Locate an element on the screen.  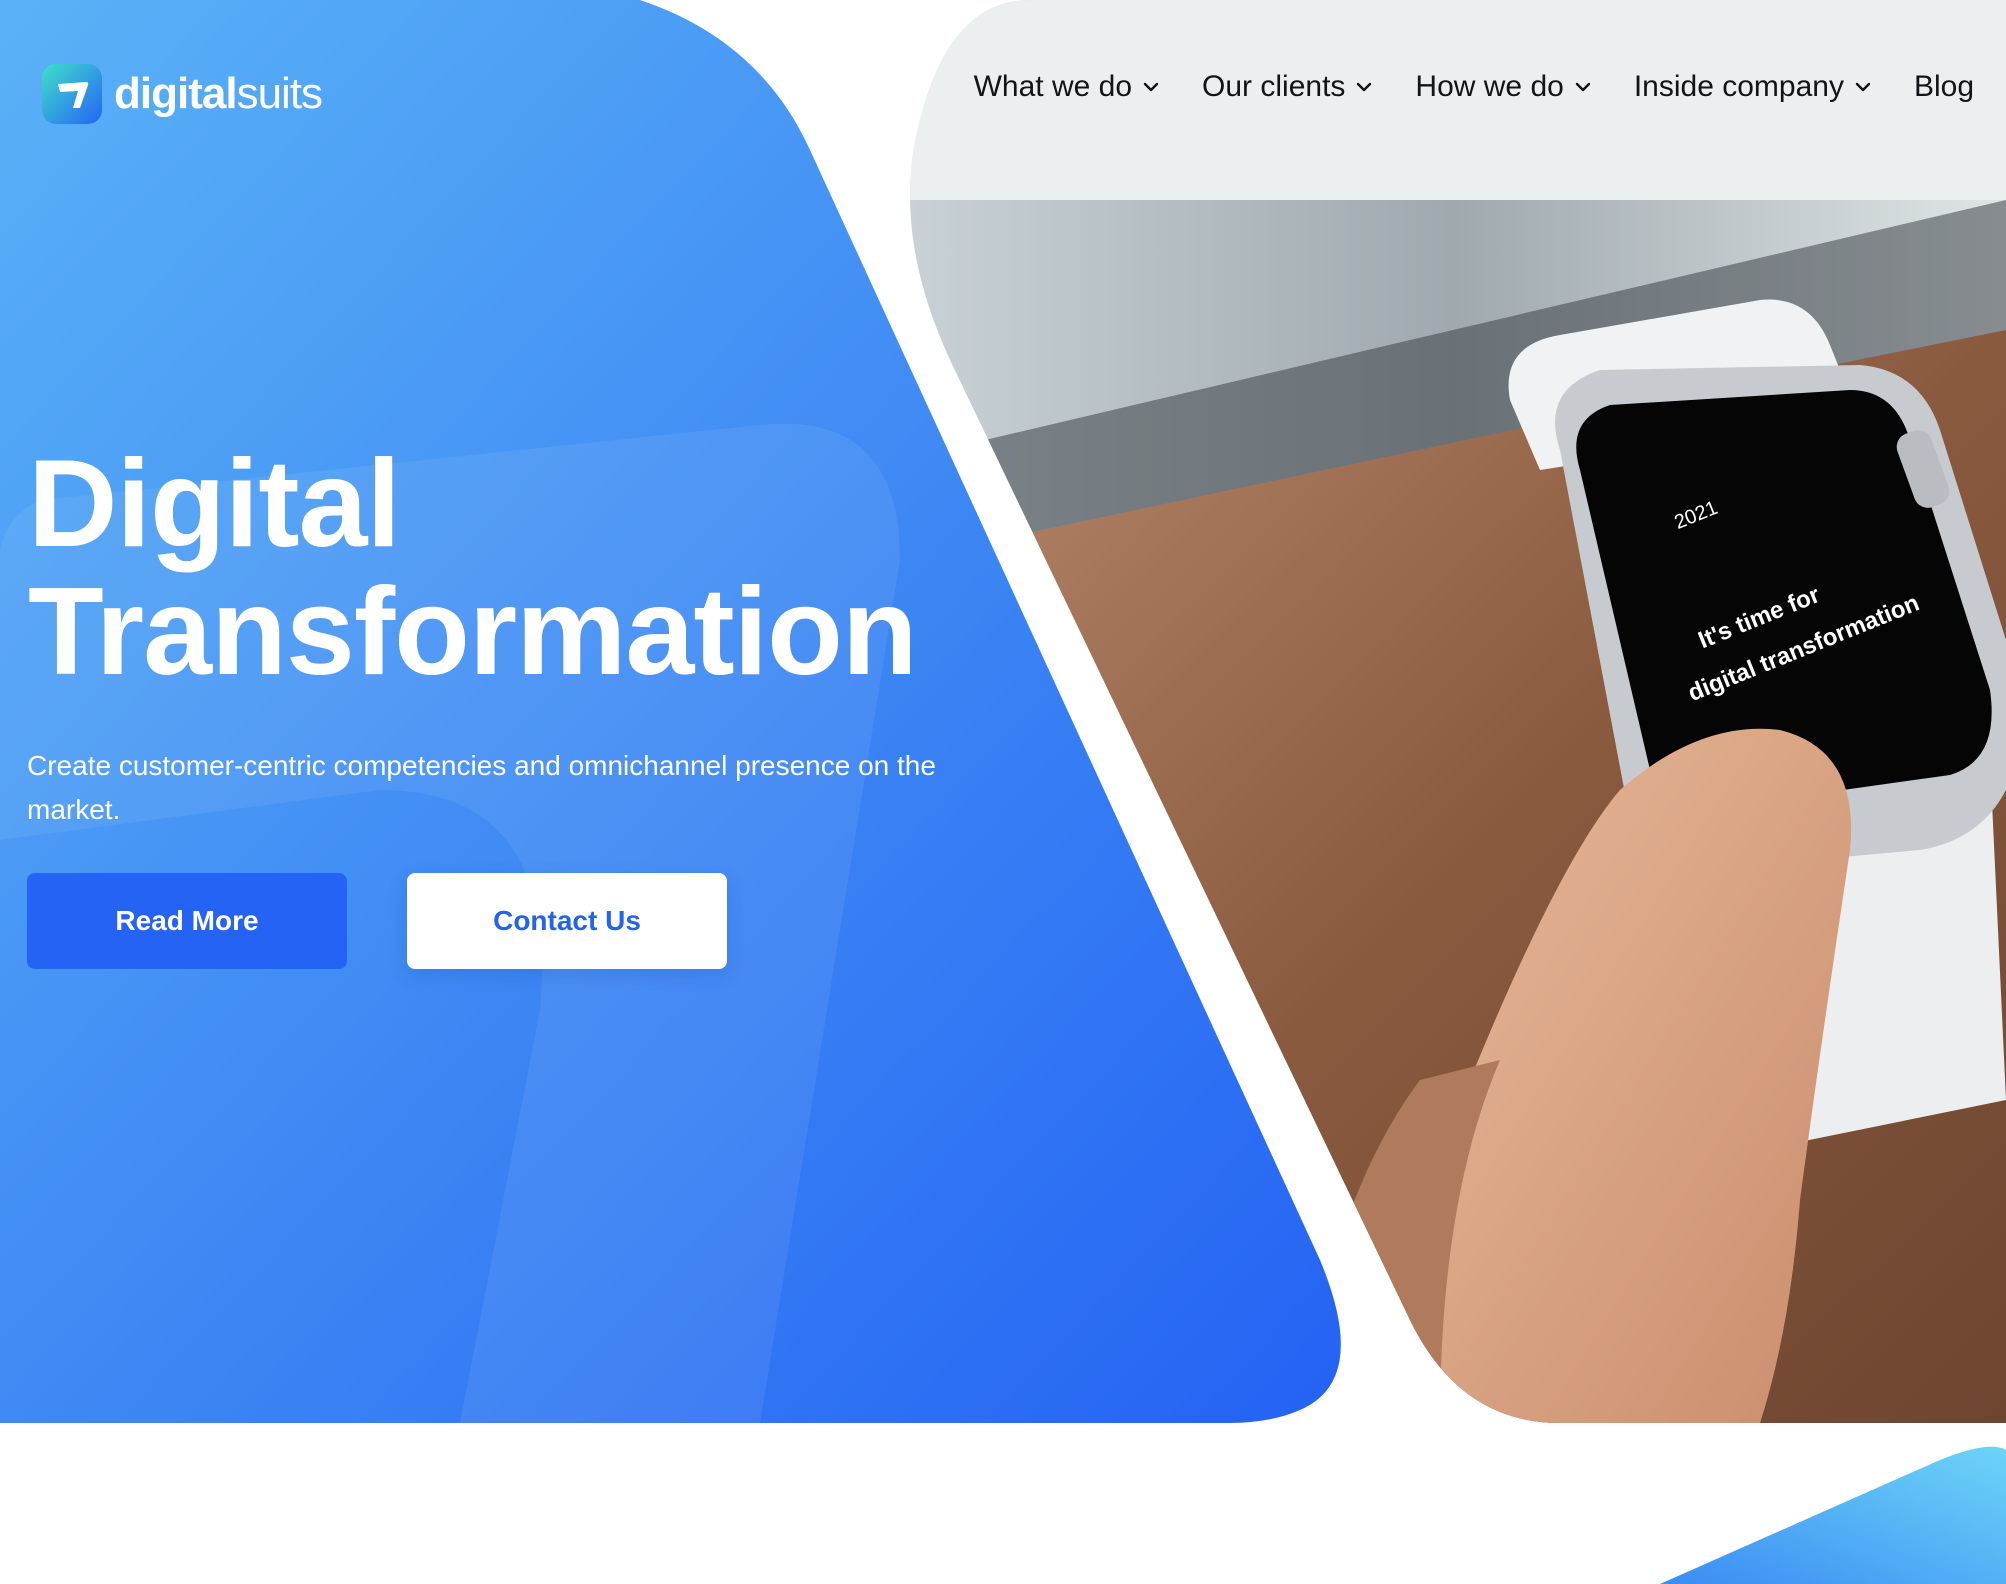
nav-item-label: Our clients is located at coordinates (1274, 86).